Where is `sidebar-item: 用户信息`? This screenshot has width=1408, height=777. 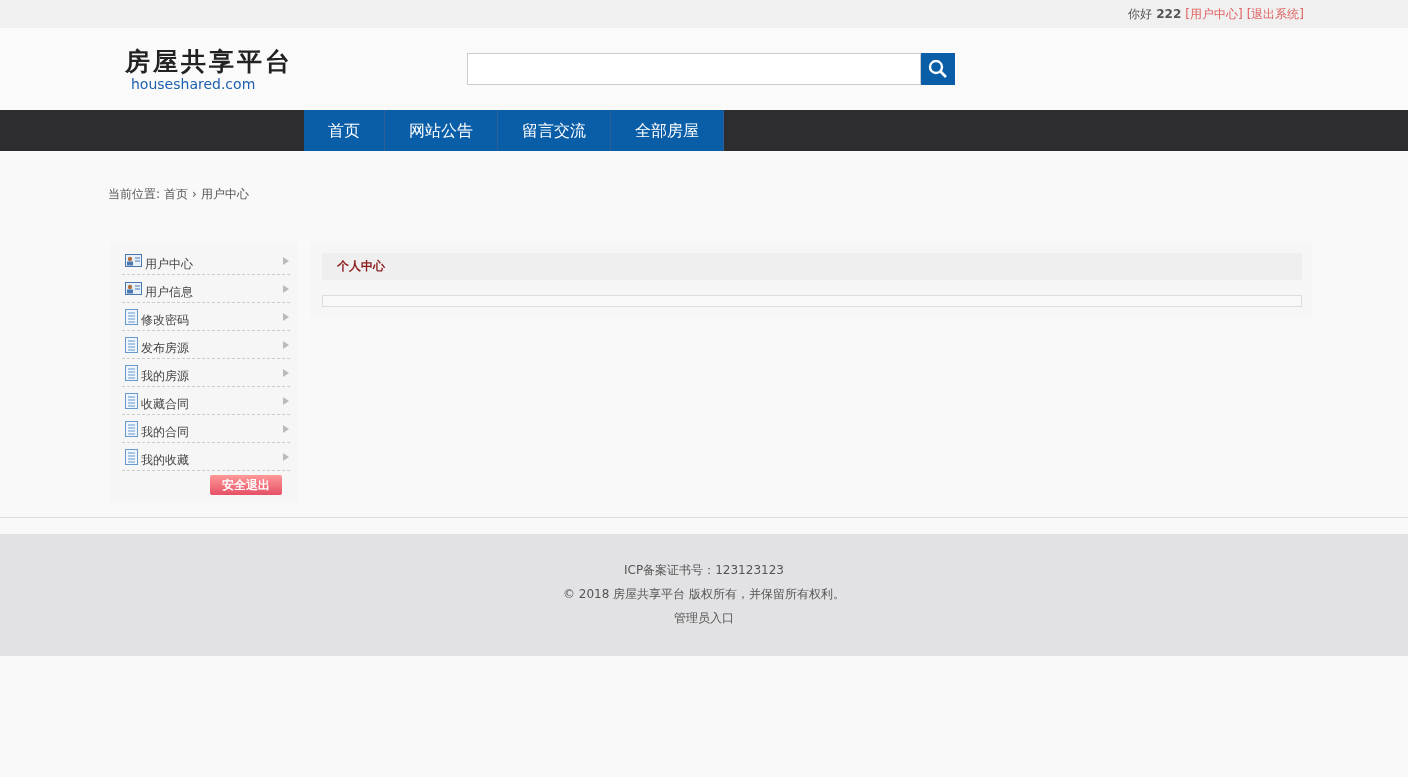 sidebar-item: 用户信息 is located at coordinates (206, 289).